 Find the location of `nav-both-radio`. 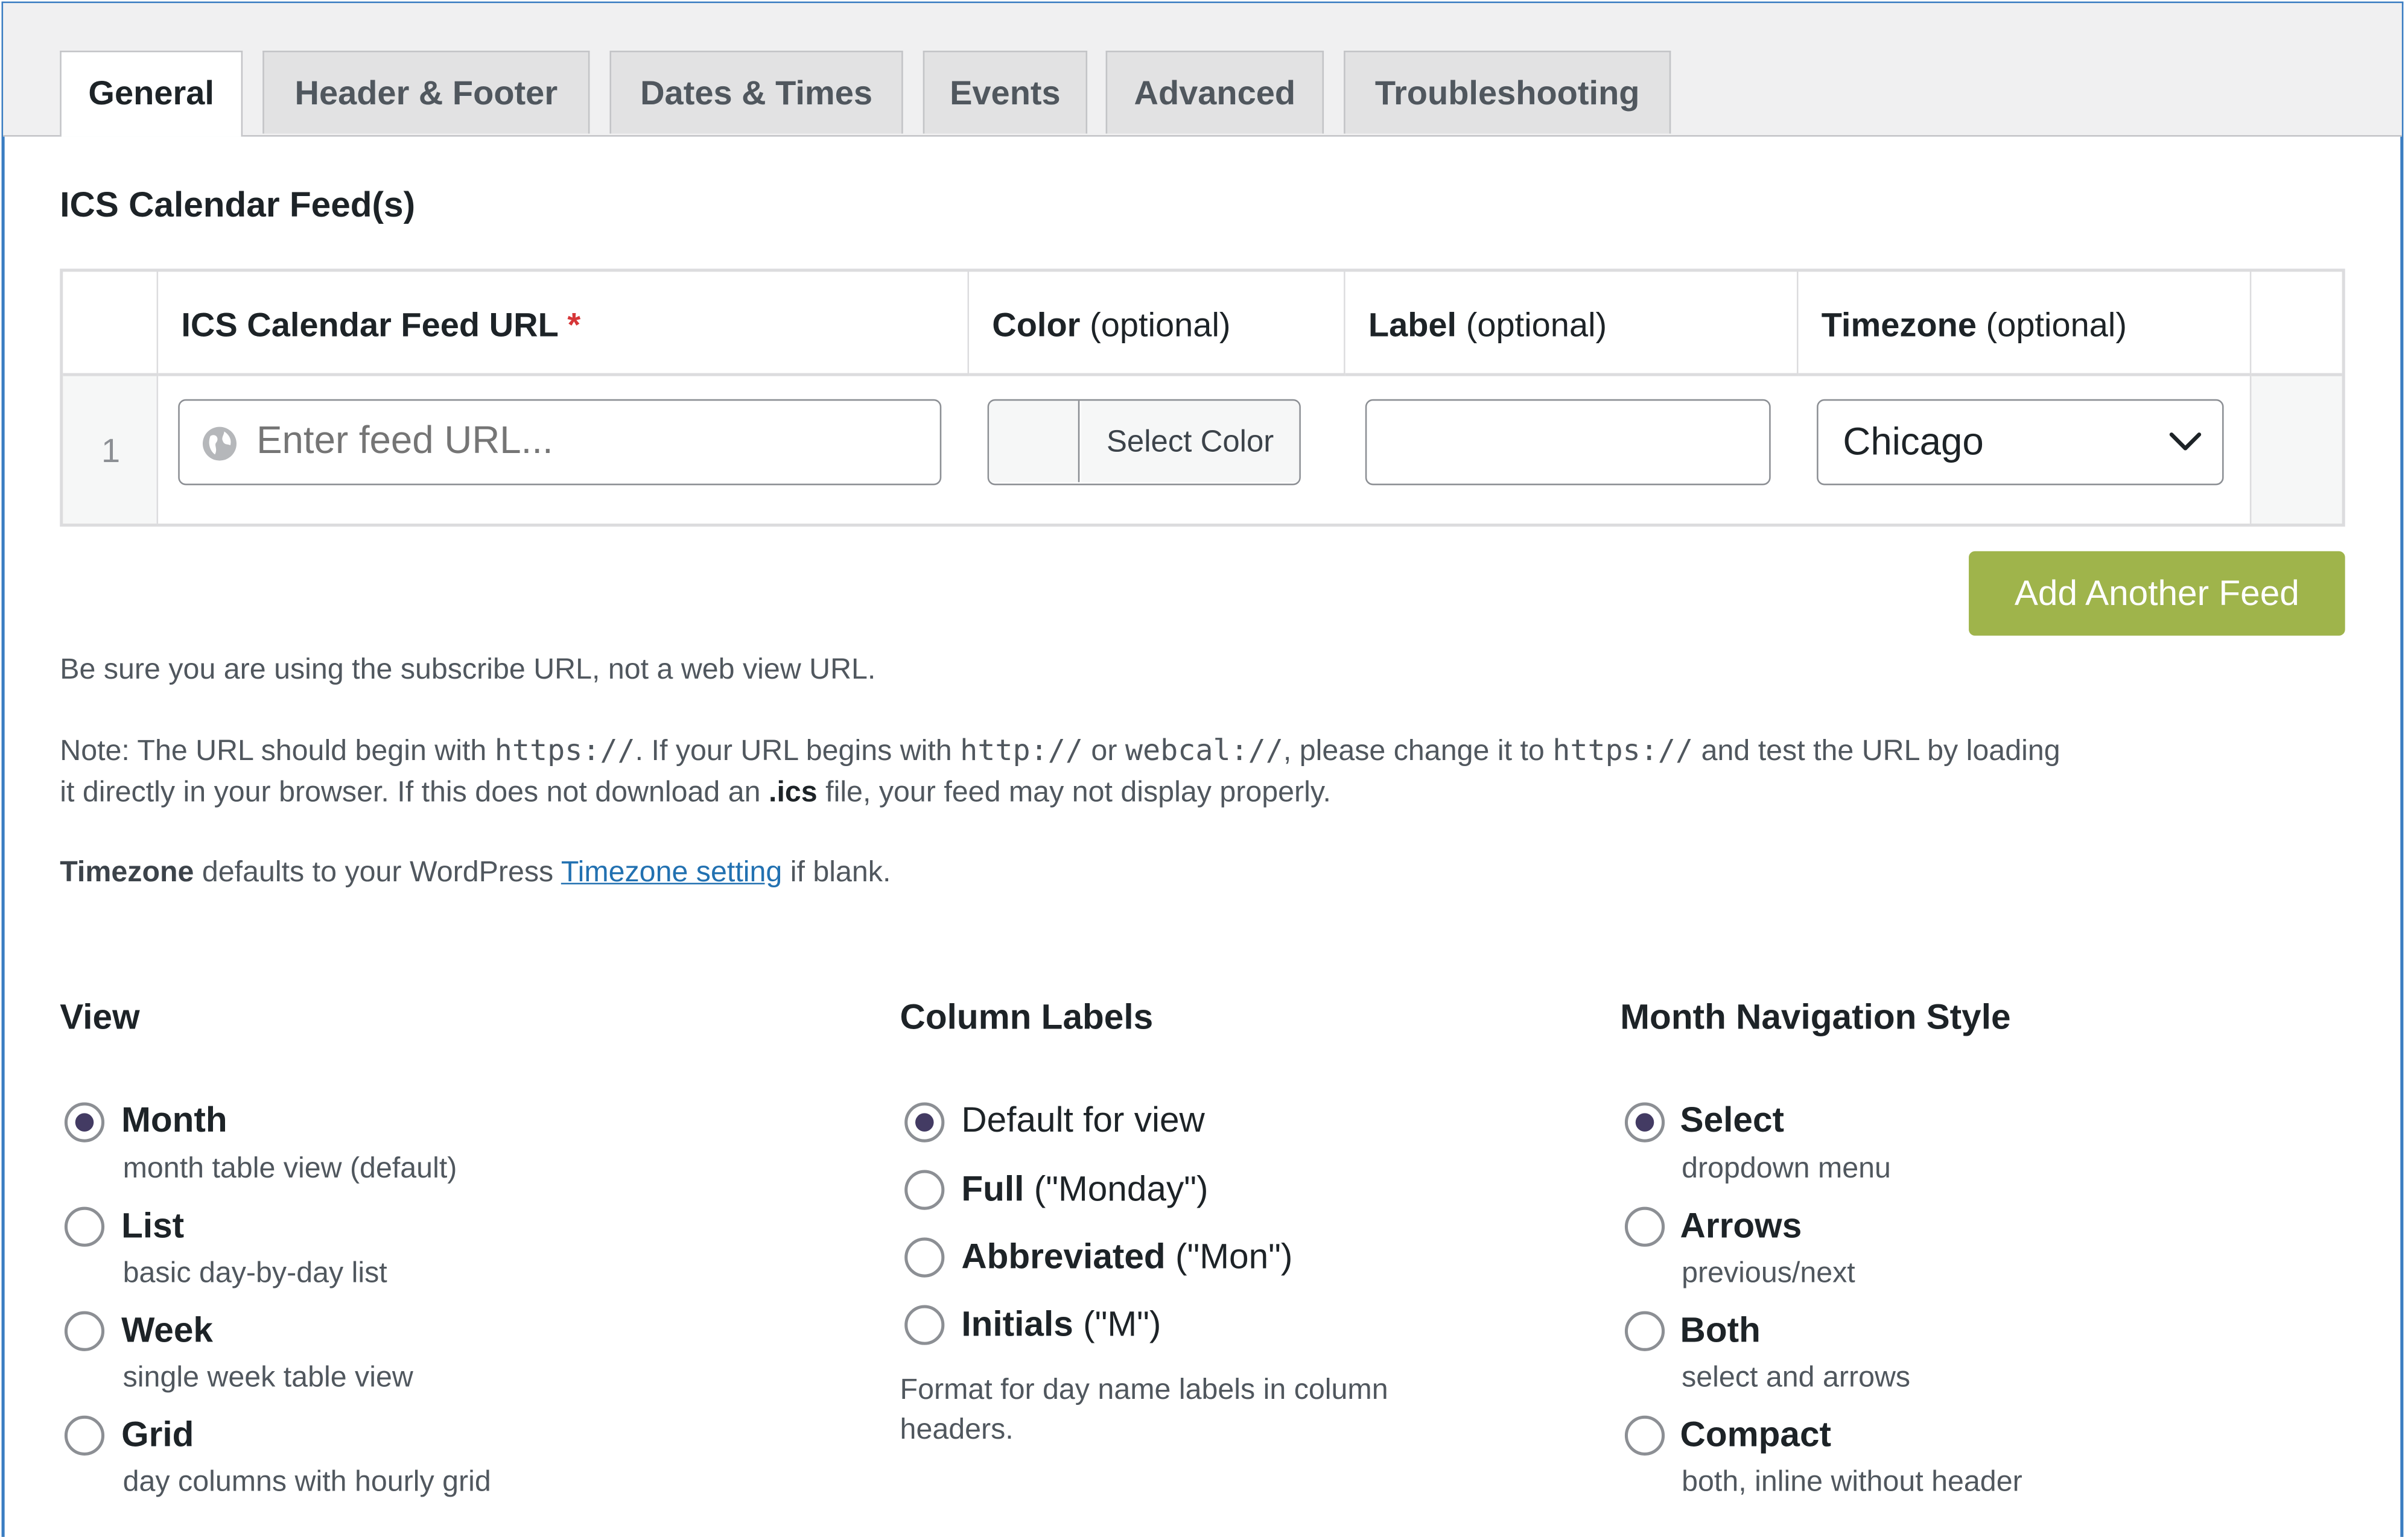

nav-both-radio is located at coordinates (1644, 1331).